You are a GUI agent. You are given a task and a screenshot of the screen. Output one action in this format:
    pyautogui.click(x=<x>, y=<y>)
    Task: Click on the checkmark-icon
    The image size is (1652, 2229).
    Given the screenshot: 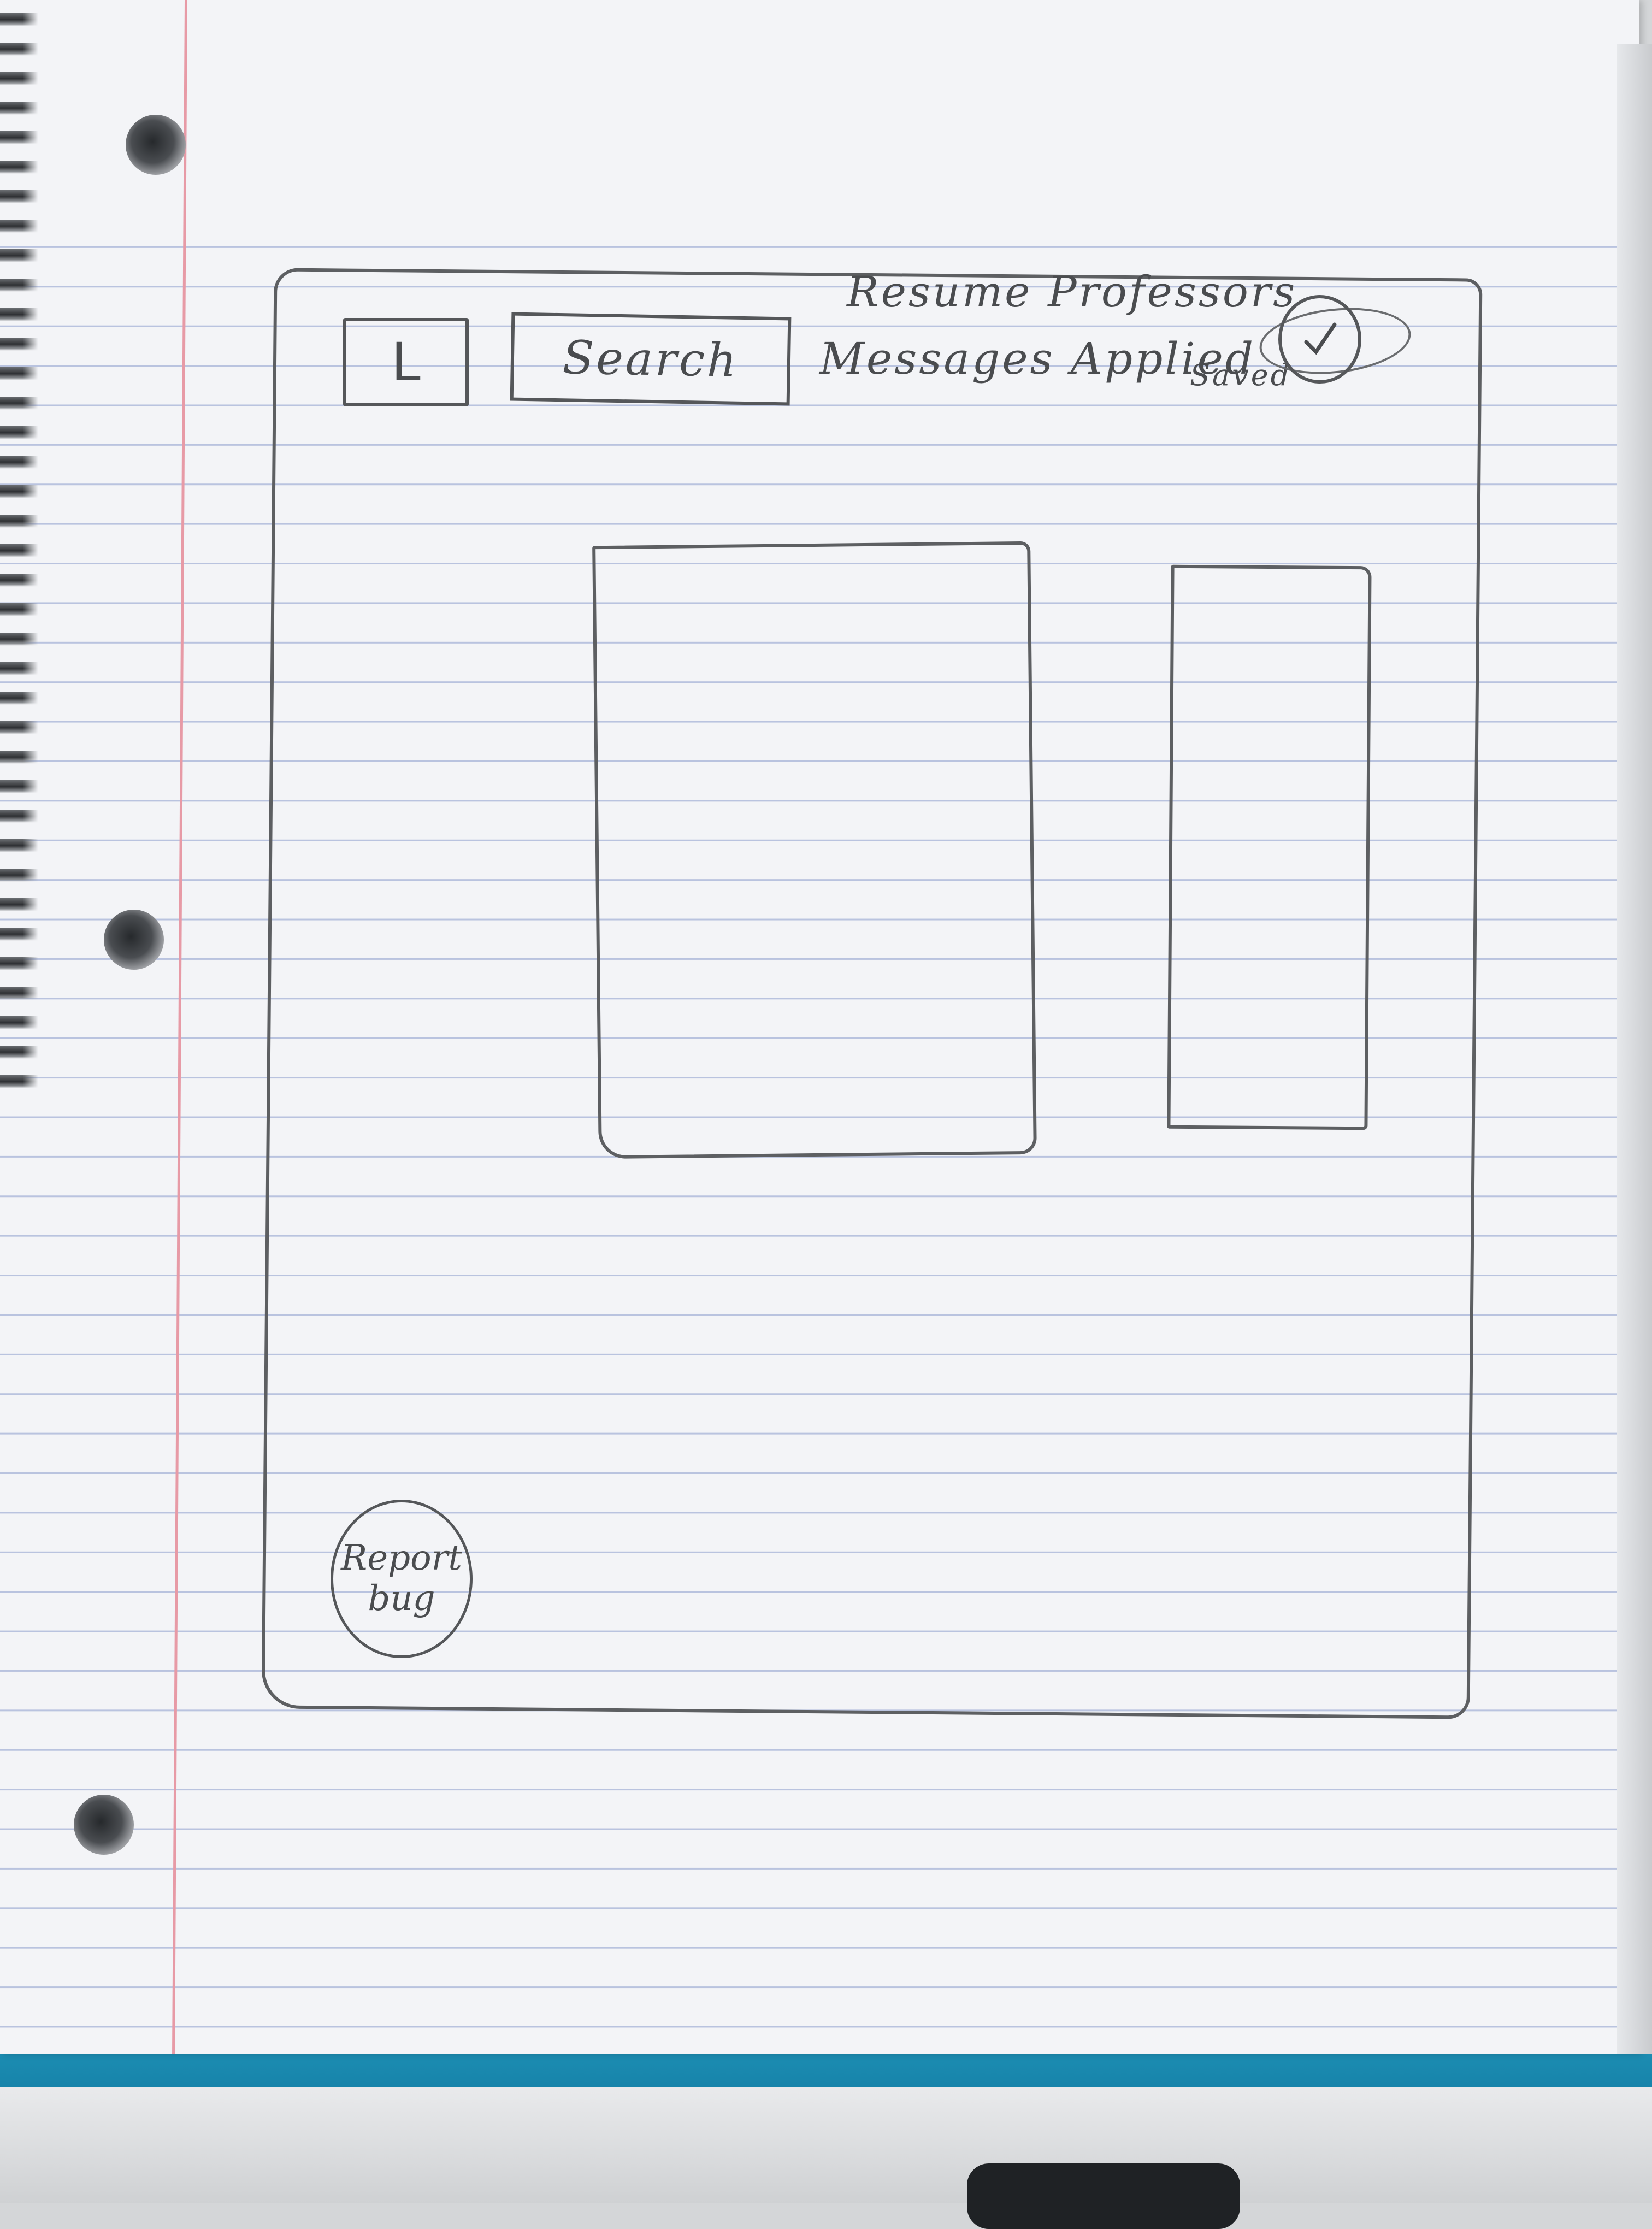 What is the action you would take?
    pyautogui.click(x=1320, y=338)
    